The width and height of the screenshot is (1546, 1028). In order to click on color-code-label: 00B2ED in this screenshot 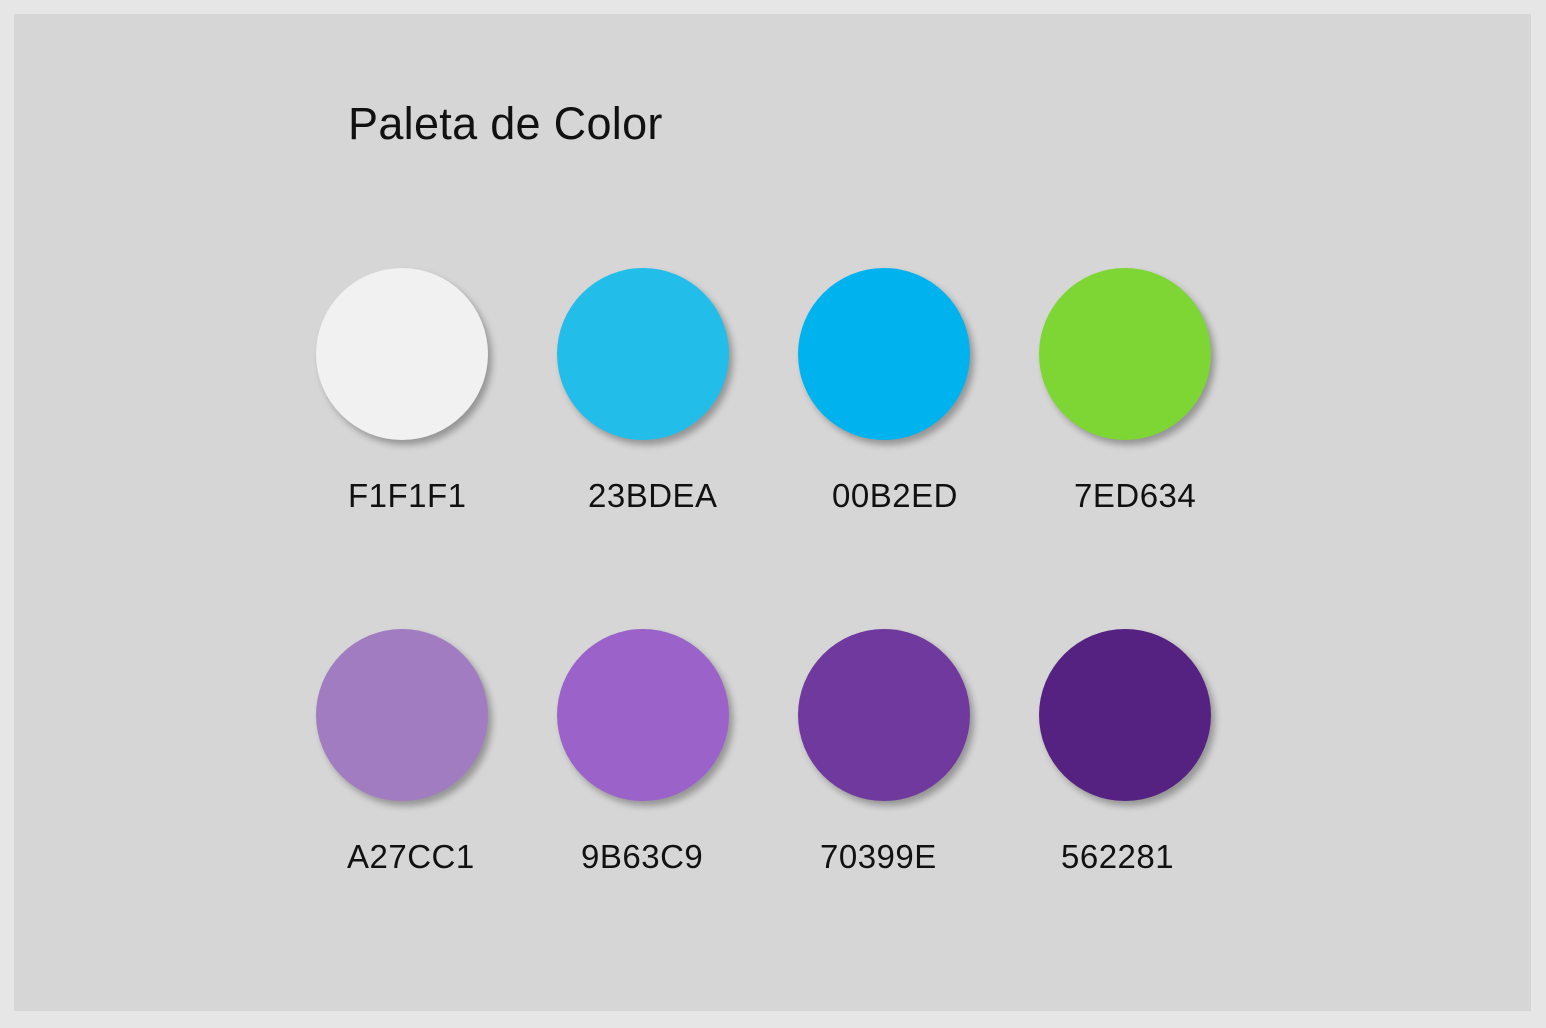, I will do `click(895, 495)`.